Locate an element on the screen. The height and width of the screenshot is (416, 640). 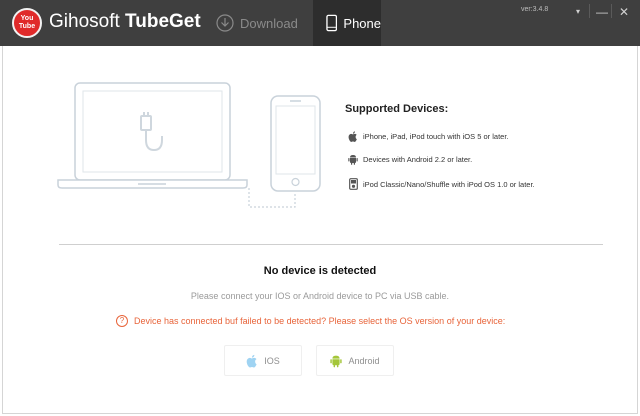
android-button-label: Android is located at coordinates (364, 360).